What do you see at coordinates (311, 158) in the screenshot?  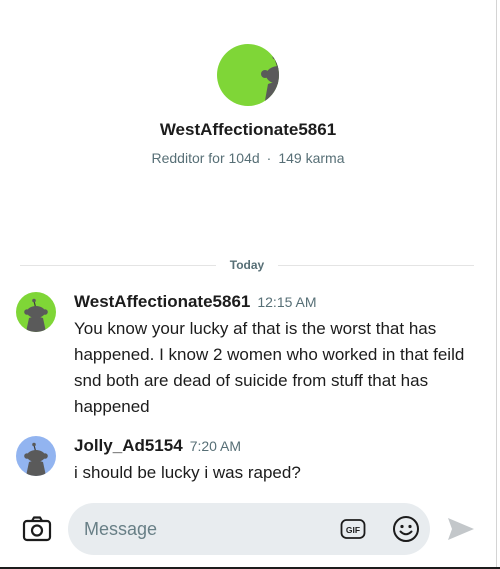 I see `karma-count: 149 karma` at bounding box center [311, 158].